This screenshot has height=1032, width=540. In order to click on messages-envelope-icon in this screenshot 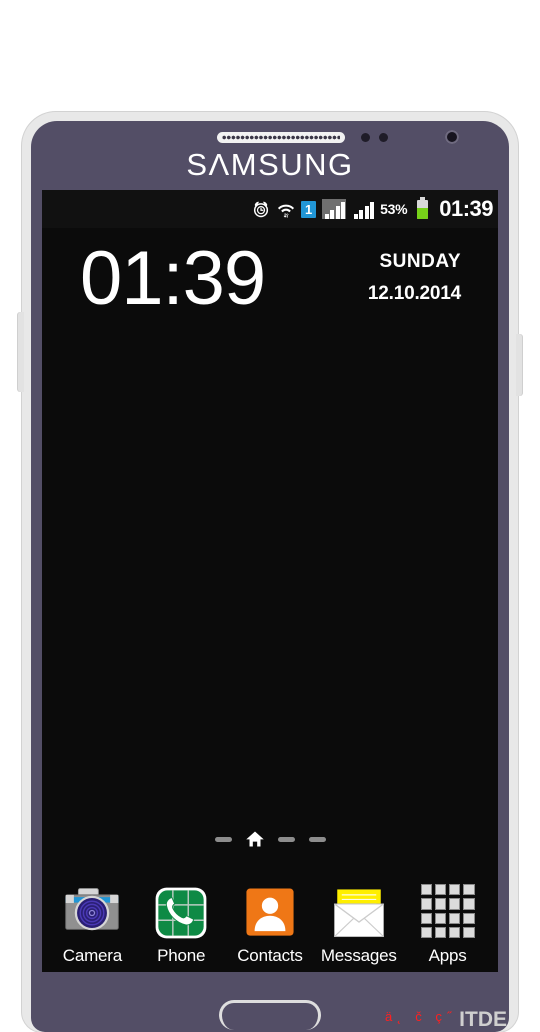, I will do `click(359, 913)`.